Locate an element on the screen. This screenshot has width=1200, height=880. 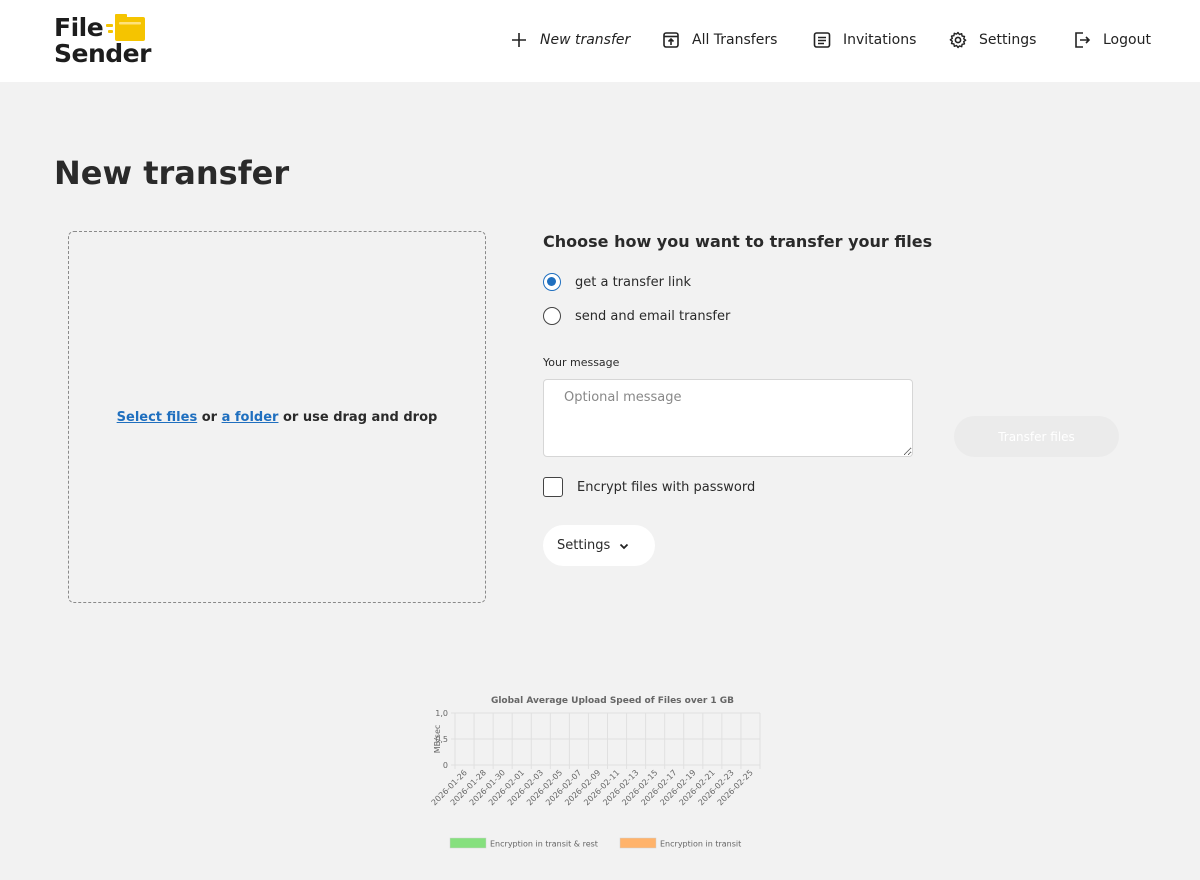
chart-legend-label: Encryption in transit is located at coordinates (700, 844).